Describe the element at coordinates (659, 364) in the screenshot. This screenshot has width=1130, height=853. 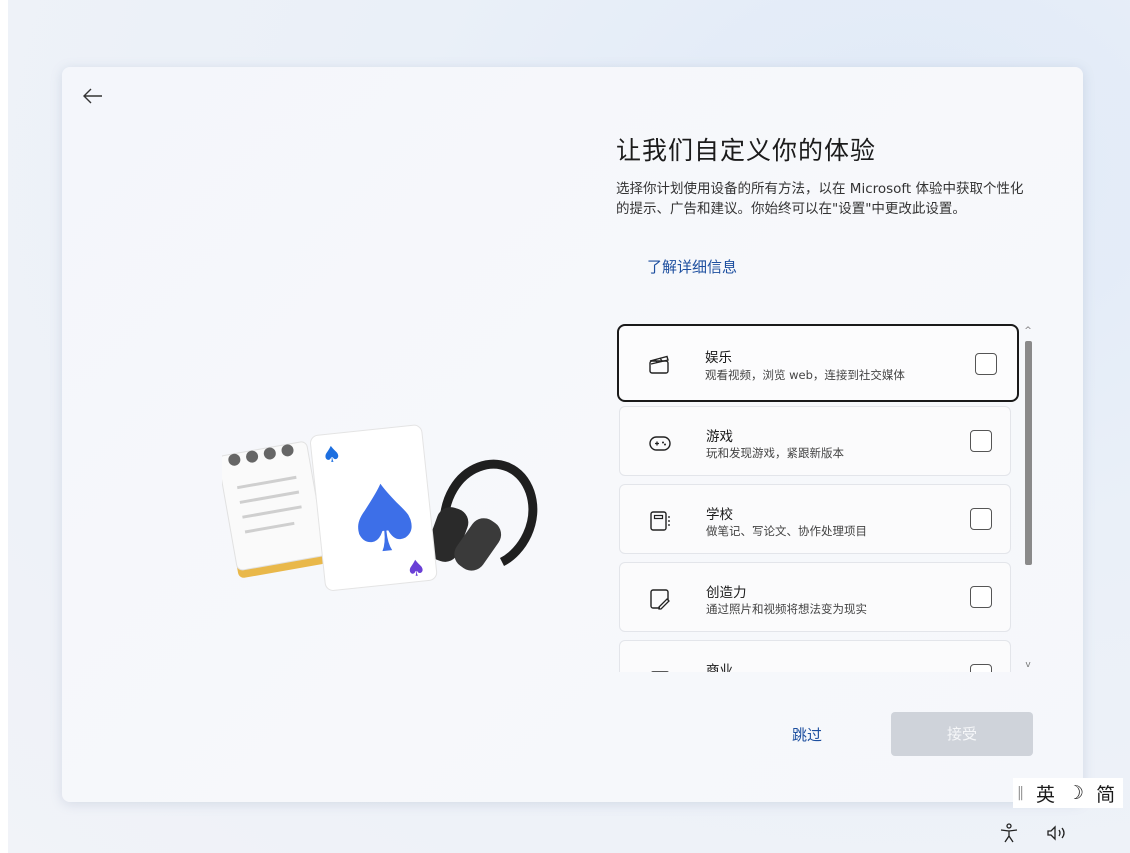
I see `clapperboard-icon` at that location.